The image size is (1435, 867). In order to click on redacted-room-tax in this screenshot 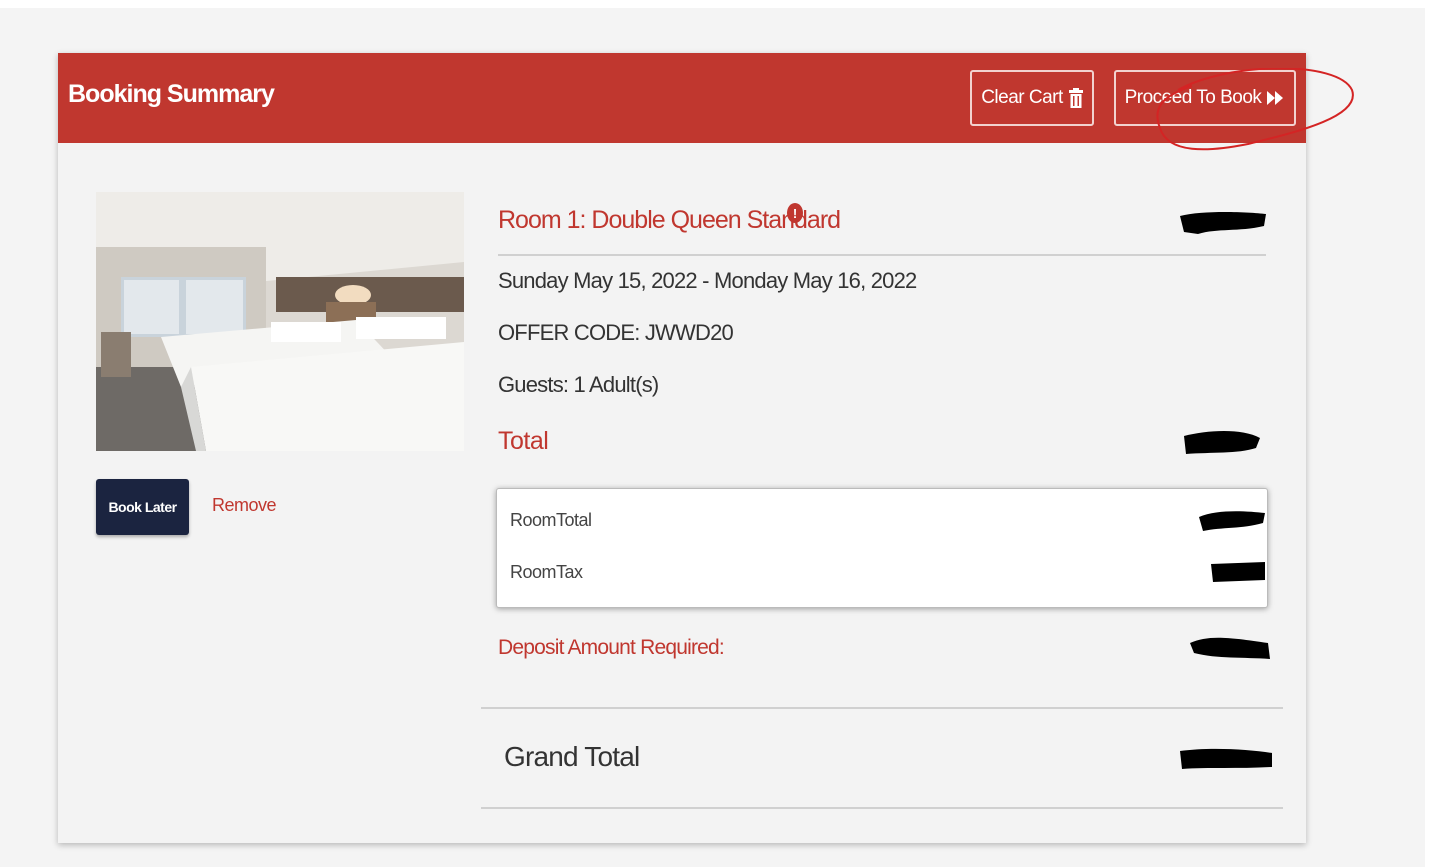, I will do `click(1238, 572)`.